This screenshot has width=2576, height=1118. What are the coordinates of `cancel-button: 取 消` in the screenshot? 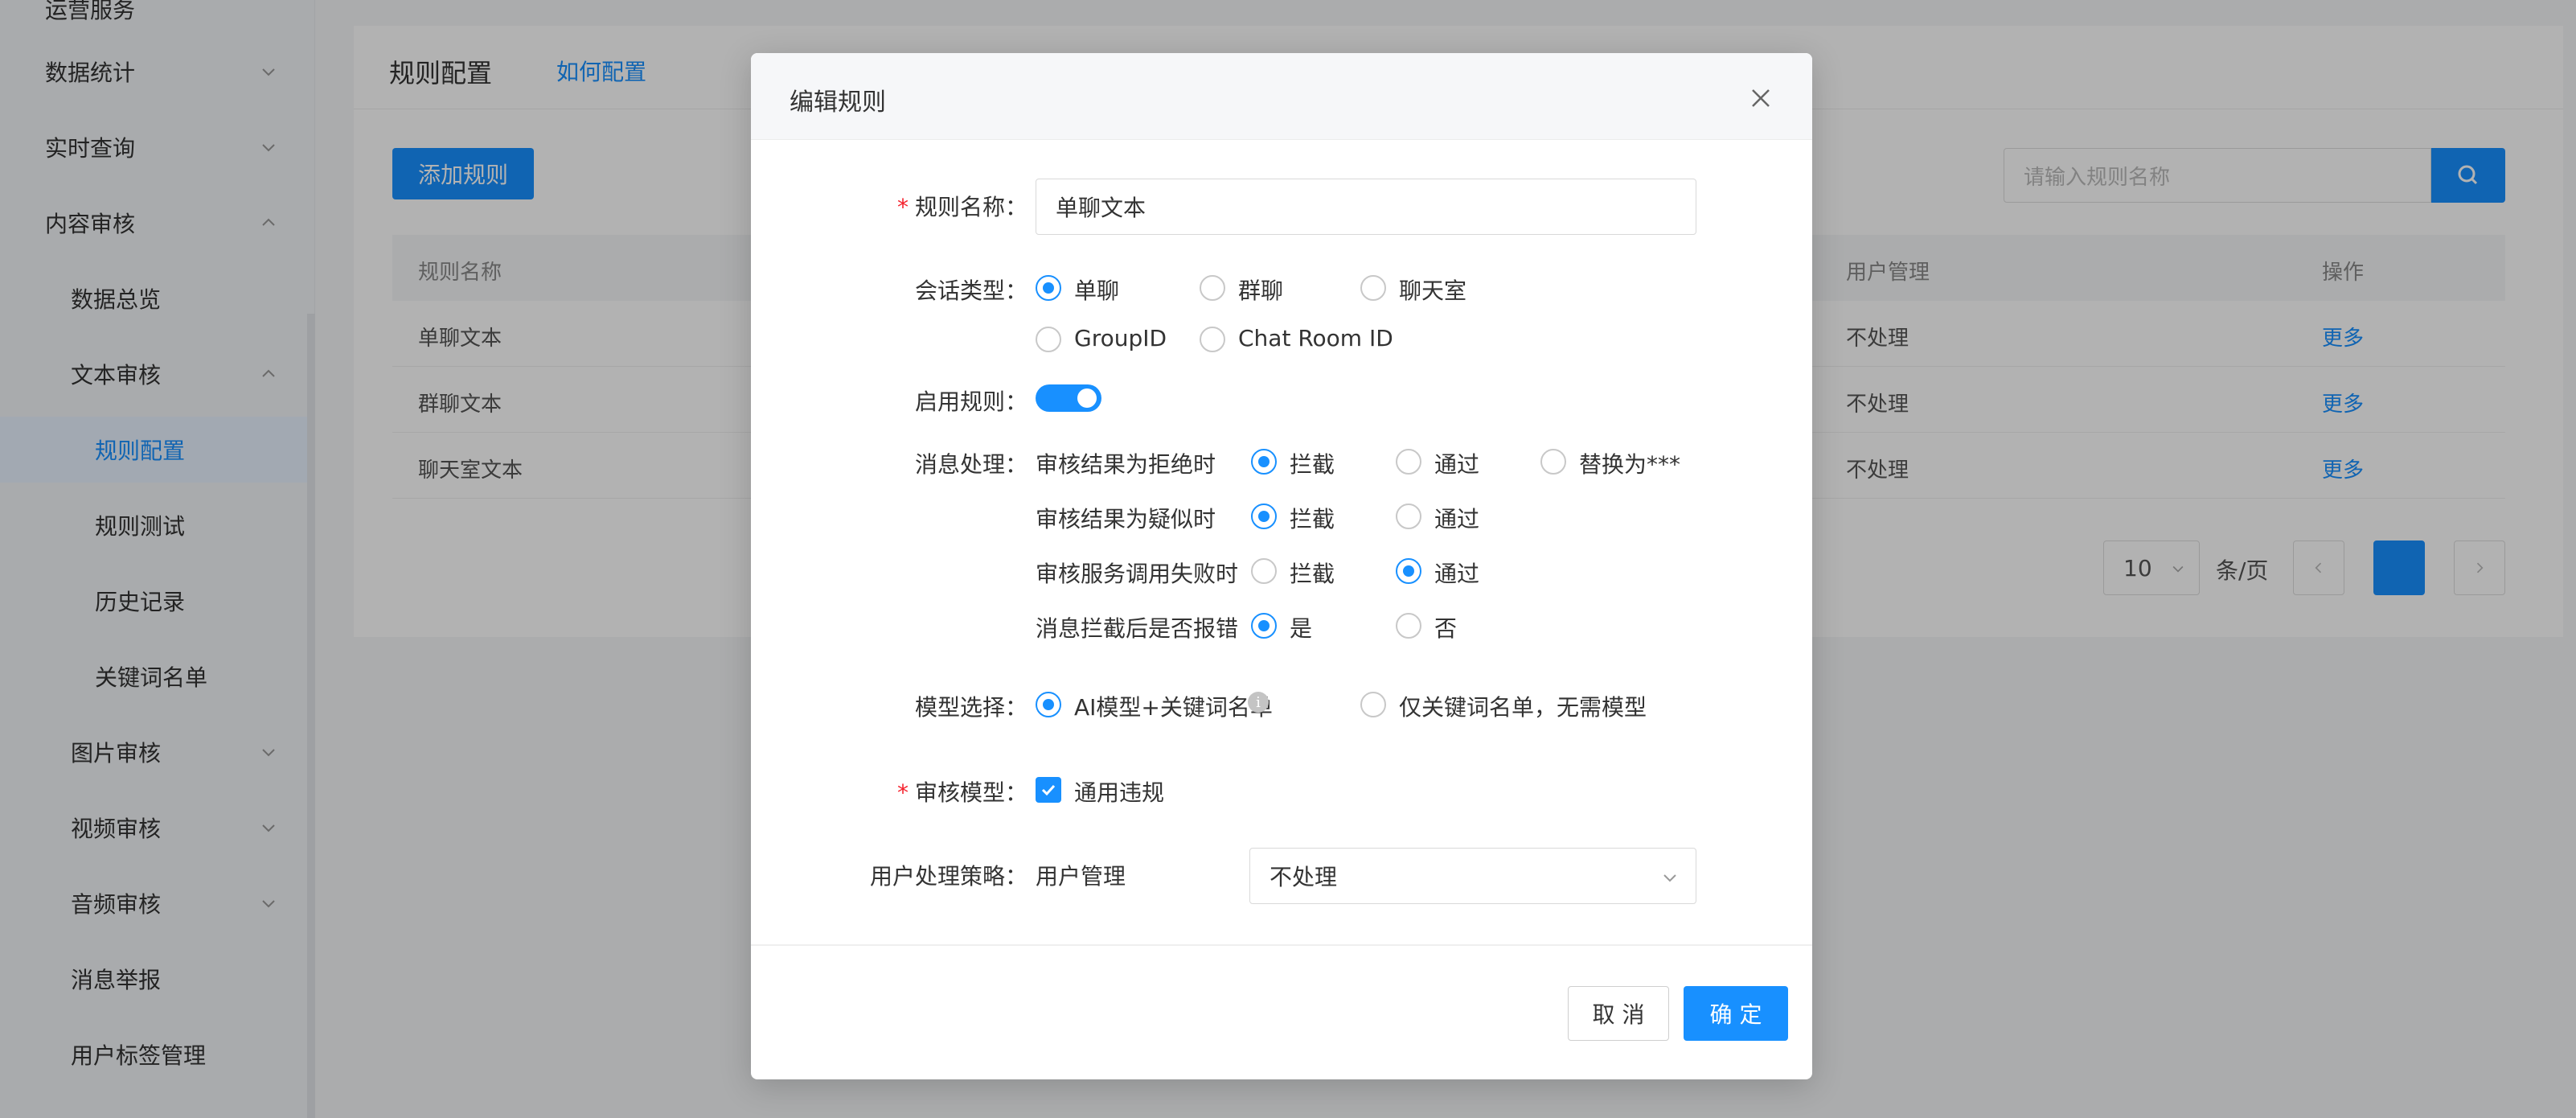 It's located at (1619, 1013).